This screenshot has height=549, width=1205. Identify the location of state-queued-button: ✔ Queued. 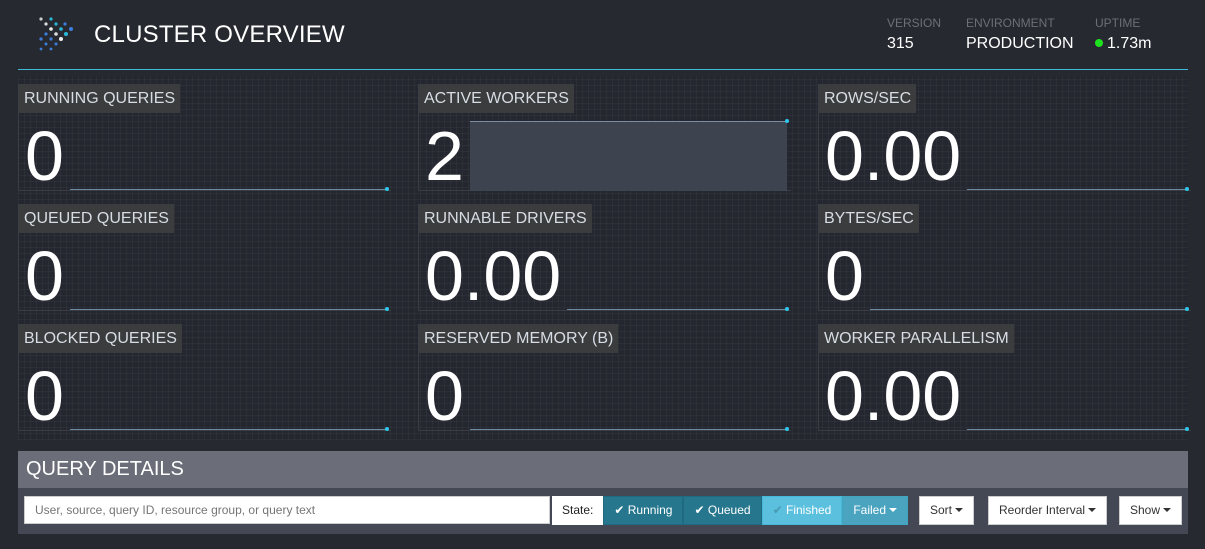
(722, 510).